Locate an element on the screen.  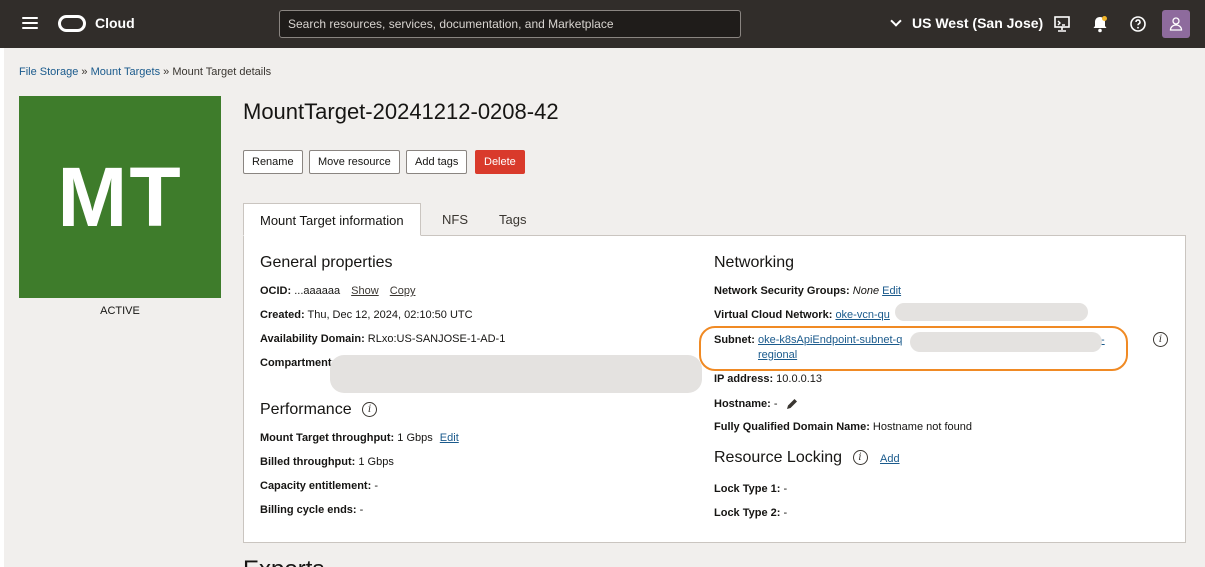
lock-type-1-field: Lock Type 1: - is located at coordinates (750, 489).